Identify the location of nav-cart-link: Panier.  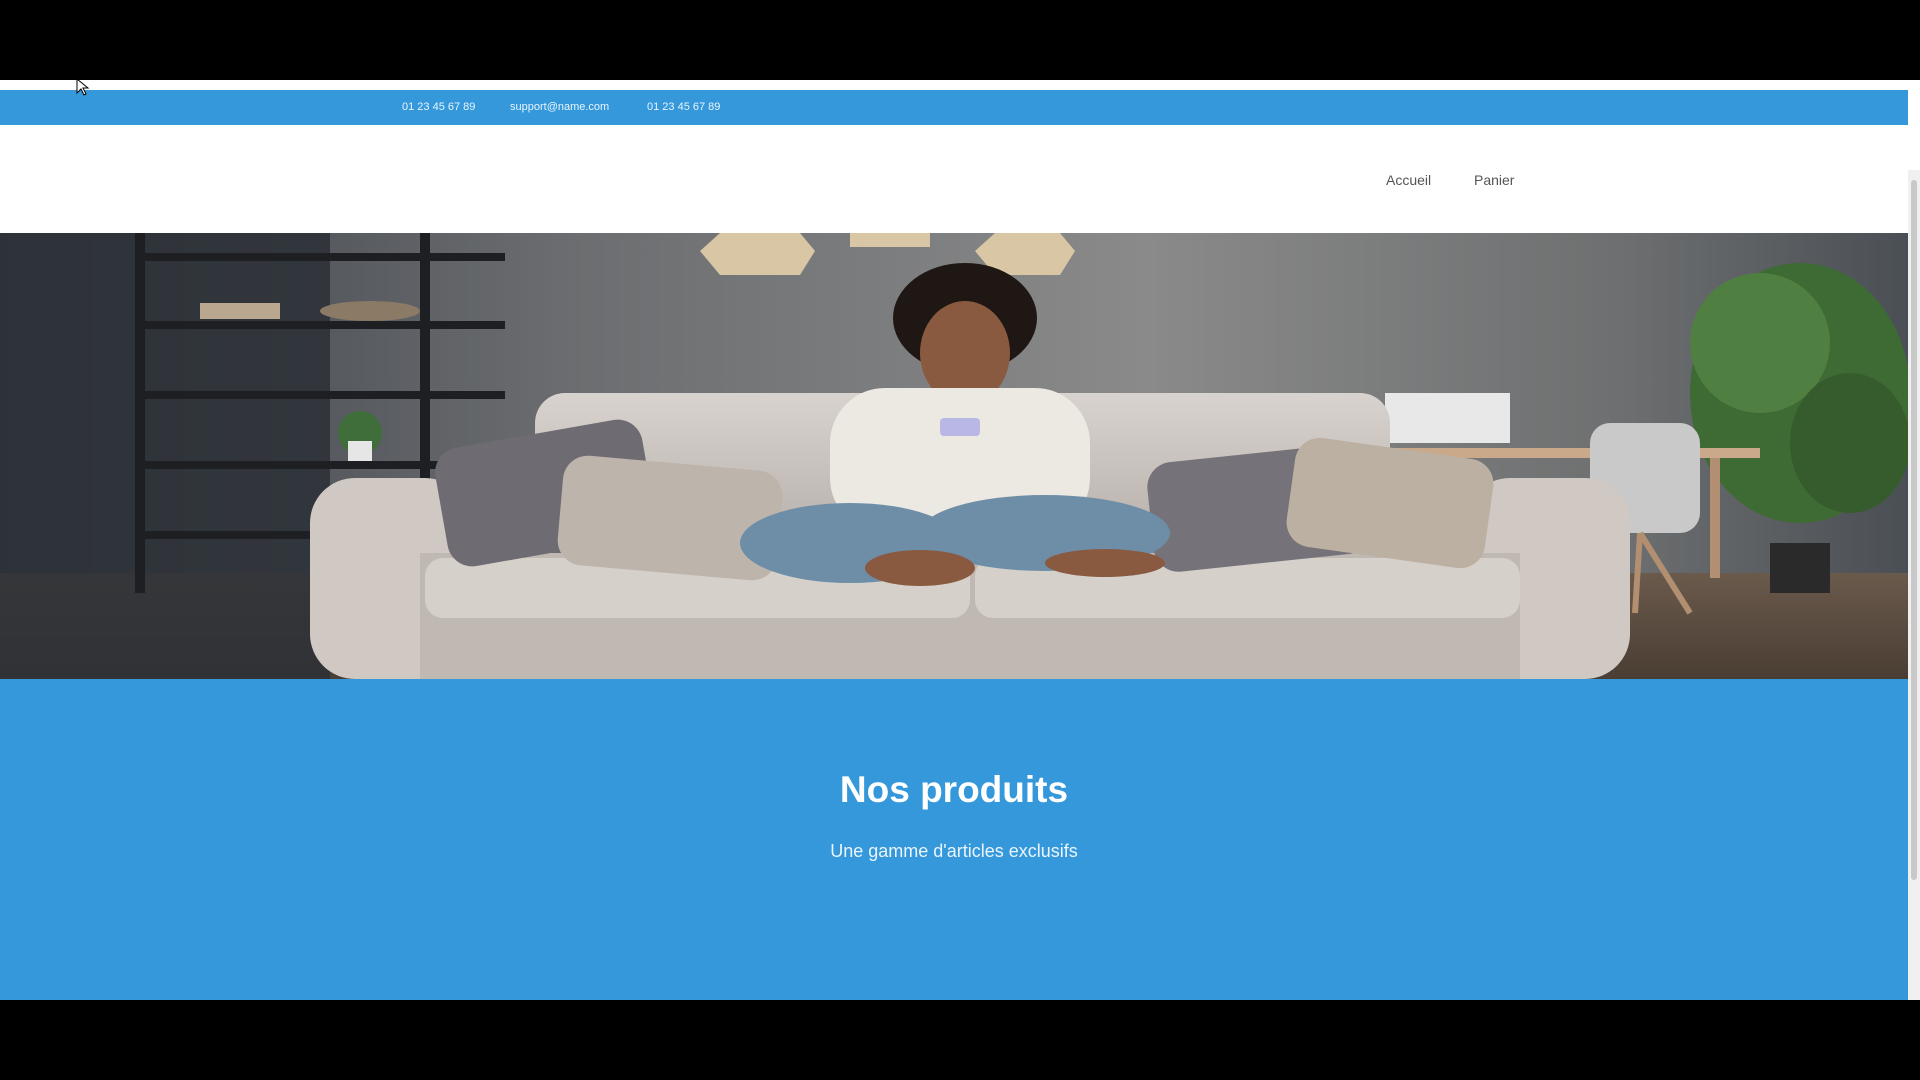
(1494, 180).